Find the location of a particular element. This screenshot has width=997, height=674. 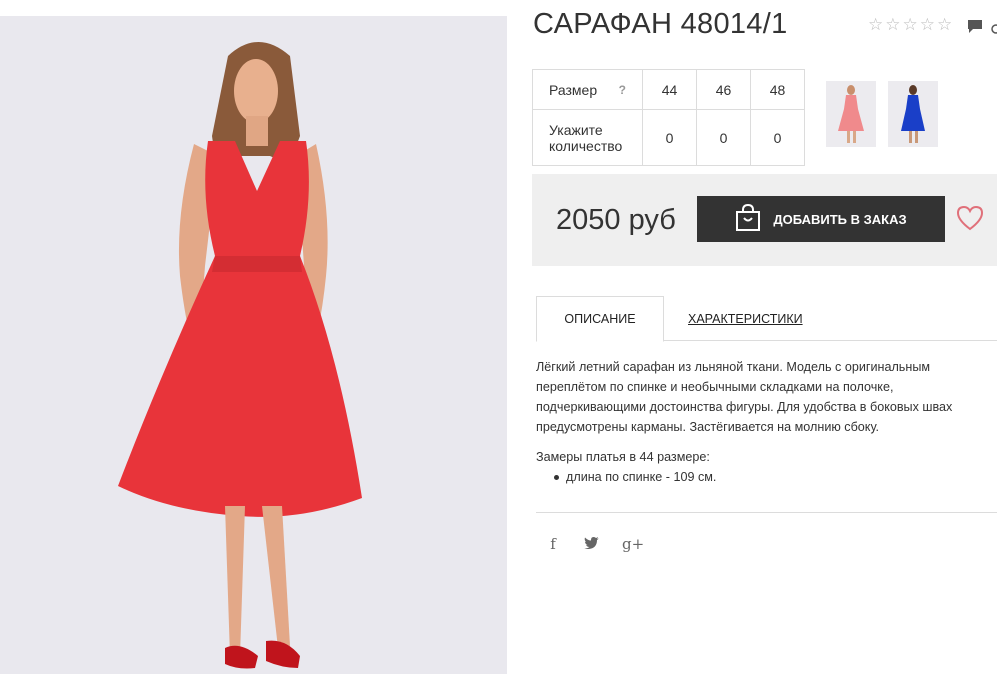

comment-icon is located at coordinates (975, 29).